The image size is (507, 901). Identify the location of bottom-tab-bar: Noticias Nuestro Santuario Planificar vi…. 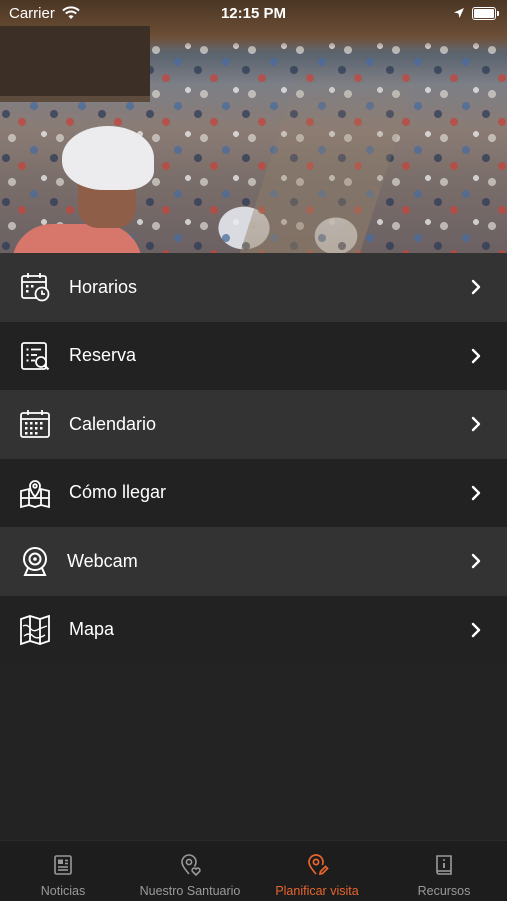
(253, 870).